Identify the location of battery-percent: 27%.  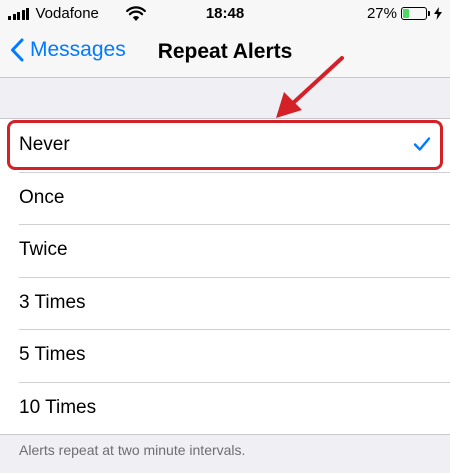
(381, 13).